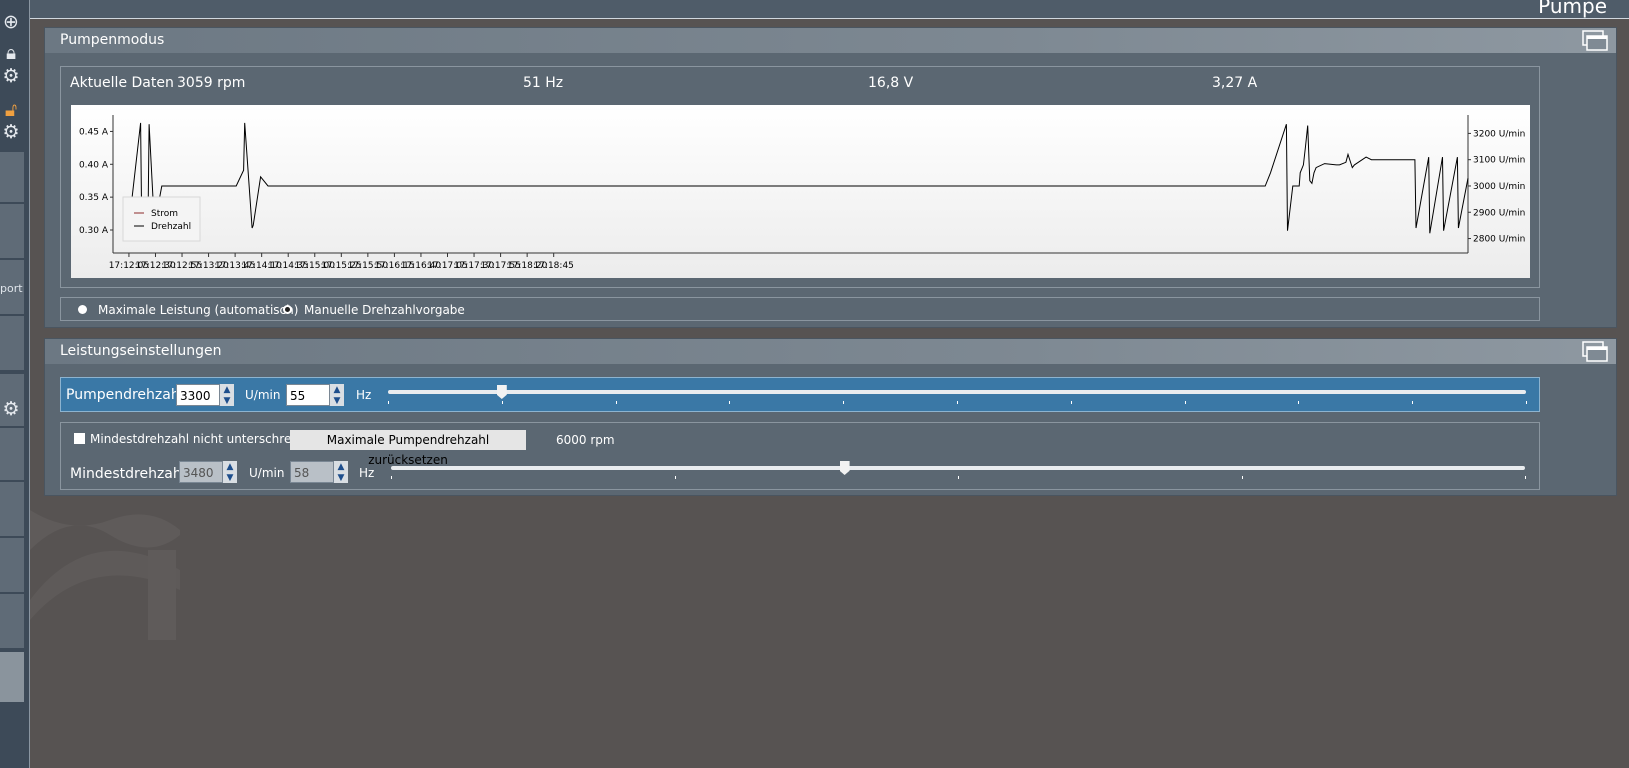 The height and width of the screenshot is (768, 1629). Describe the element at coordinates (112, 40) in the screenshot. I see `panel-title: Pumpenmodus` at that location.